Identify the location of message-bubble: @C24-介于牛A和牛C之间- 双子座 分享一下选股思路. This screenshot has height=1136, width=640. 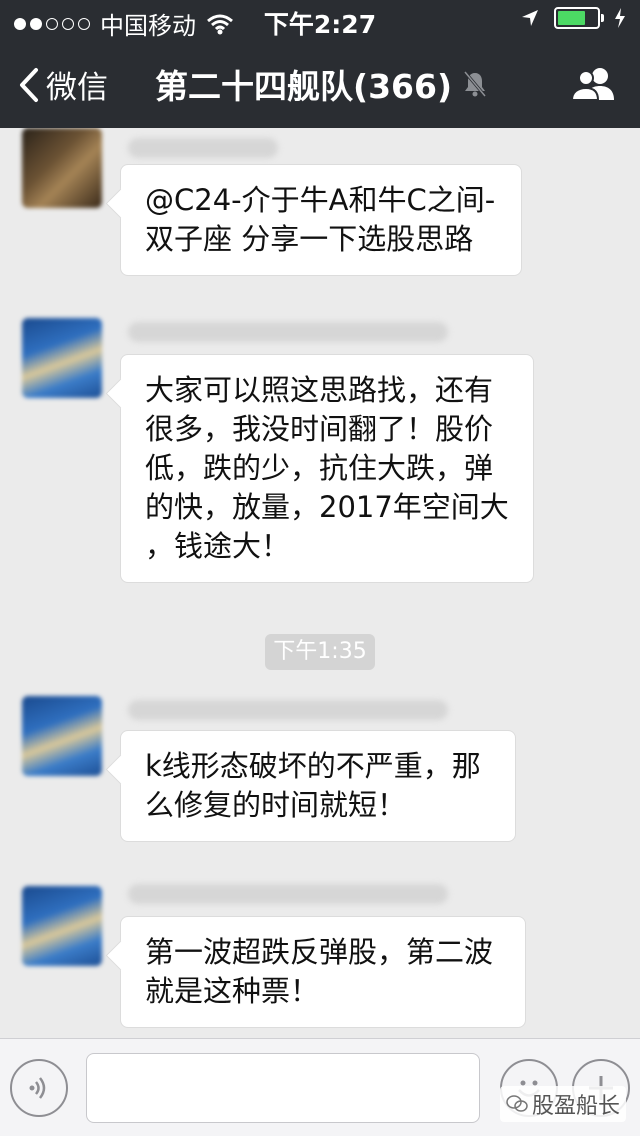
(321, 220).